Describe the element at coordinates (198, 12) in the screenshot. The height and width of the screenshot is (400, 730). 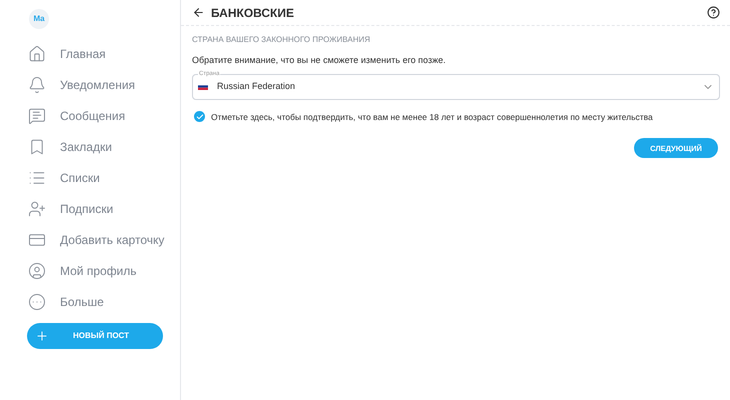
I see `back-icon` at that location.